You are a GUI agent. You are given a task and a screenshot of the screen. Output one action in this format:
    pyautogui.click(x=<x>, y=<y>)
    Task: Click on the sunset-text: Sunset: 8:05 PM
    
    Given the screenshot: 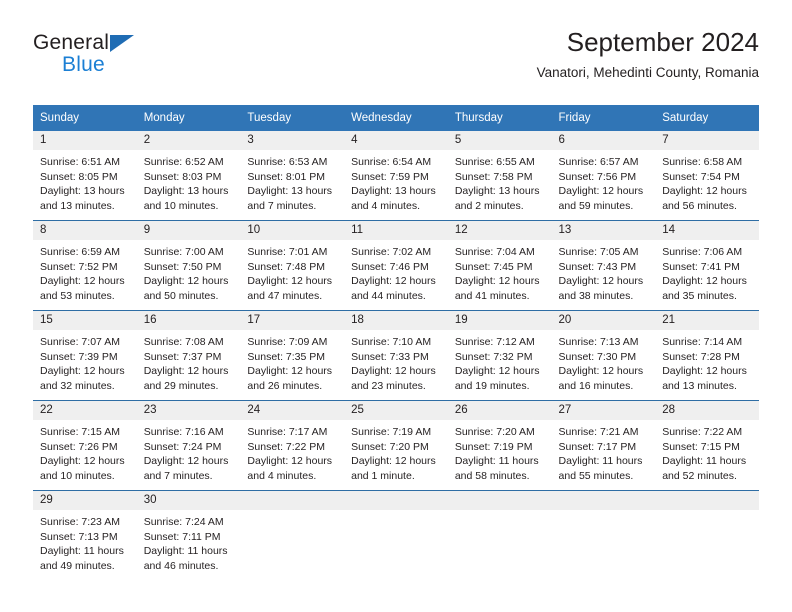 What is the action you would take?
    pyautogui.click(x=79, y=176)
    